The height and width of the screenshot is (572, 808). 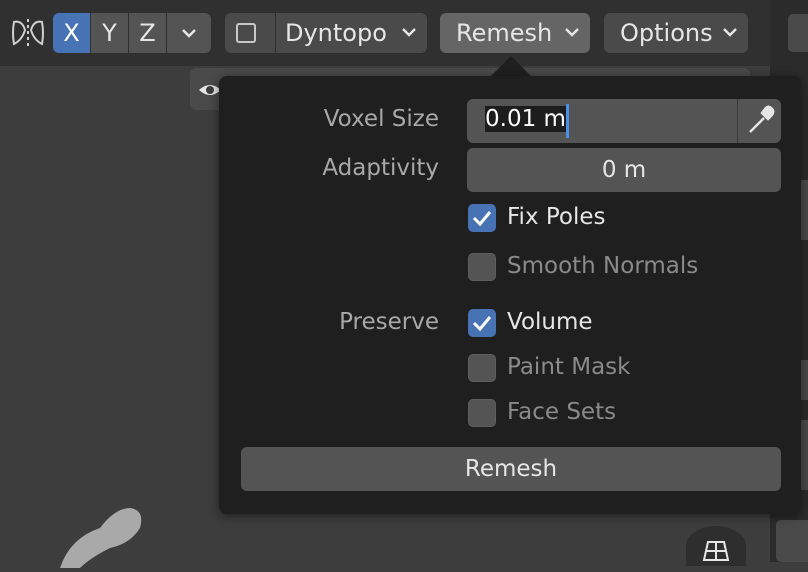 What do you see at coordinates (381, 119) in the screenshot?
I see `voxel-size-label: Voxel Size` at bounding box center [381, 119].